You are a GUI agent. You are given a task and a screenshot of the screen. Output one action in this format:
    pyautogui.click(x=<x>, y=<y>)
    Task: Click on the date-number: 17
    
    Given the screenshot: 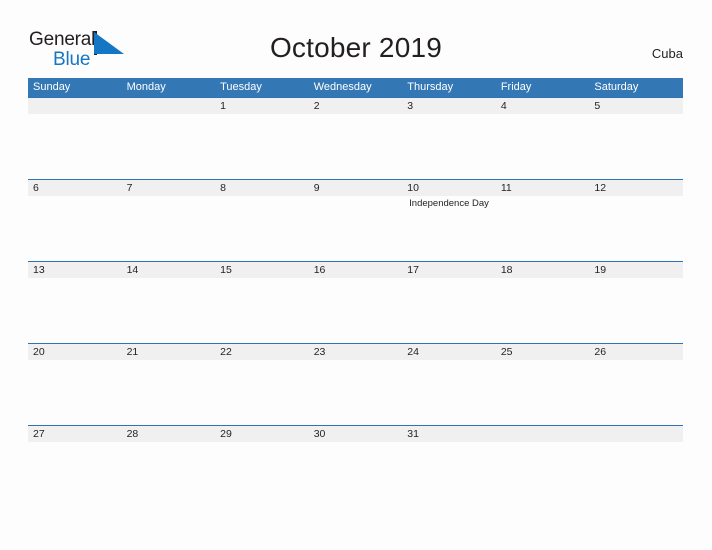 What is the action you would take?
    pyautogui.click(x=449, y=270)
    